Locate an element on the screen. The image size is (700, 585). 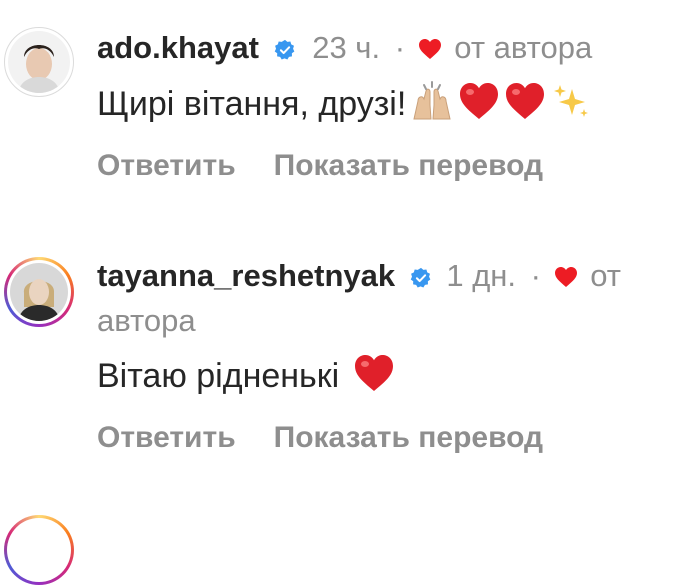
author-like-label: от is located at coordinates (606, 275).